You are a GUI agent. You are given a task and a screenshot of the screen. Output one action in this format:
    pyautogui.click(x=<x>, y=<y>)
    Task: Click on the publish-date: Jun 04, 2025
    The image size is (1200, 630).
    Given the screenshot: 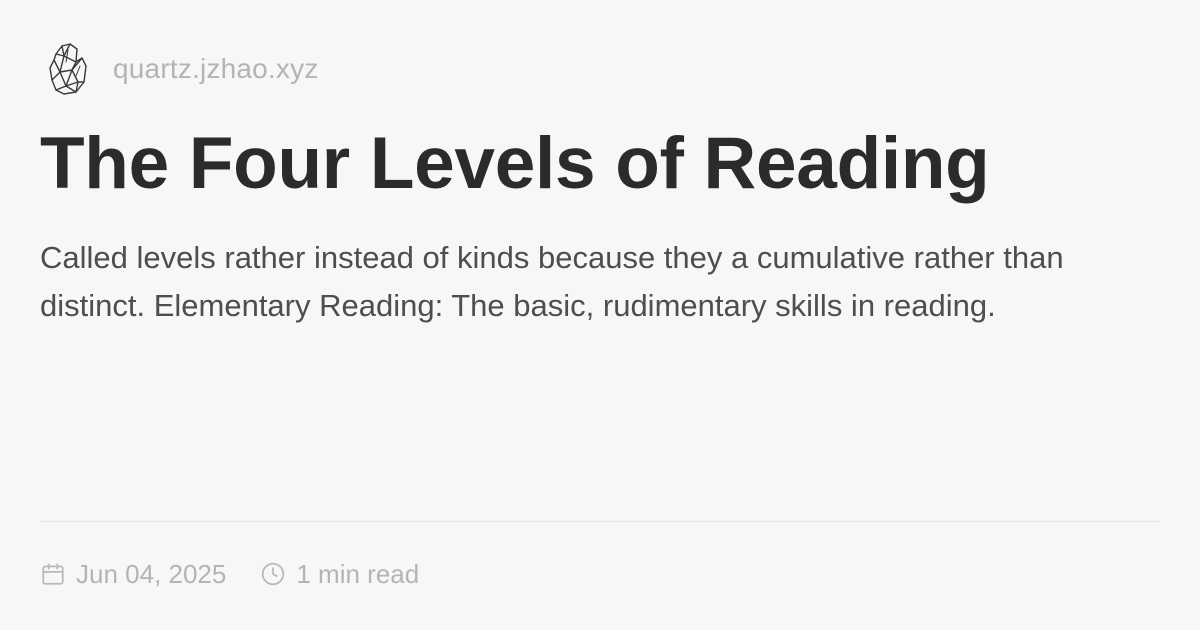 What is the action you would take?
    pyautogui.click(x=133, y=574)
    